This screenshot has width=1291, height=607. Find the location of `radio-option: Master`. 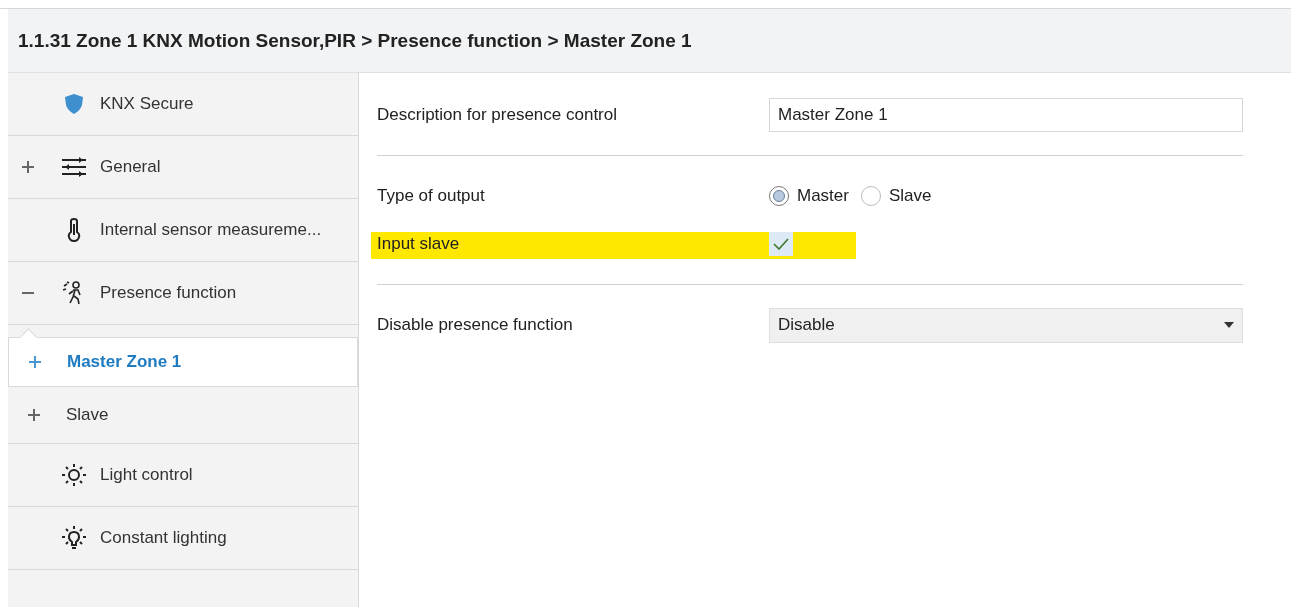

radio-option: Master is located at coordinates (809, 196).